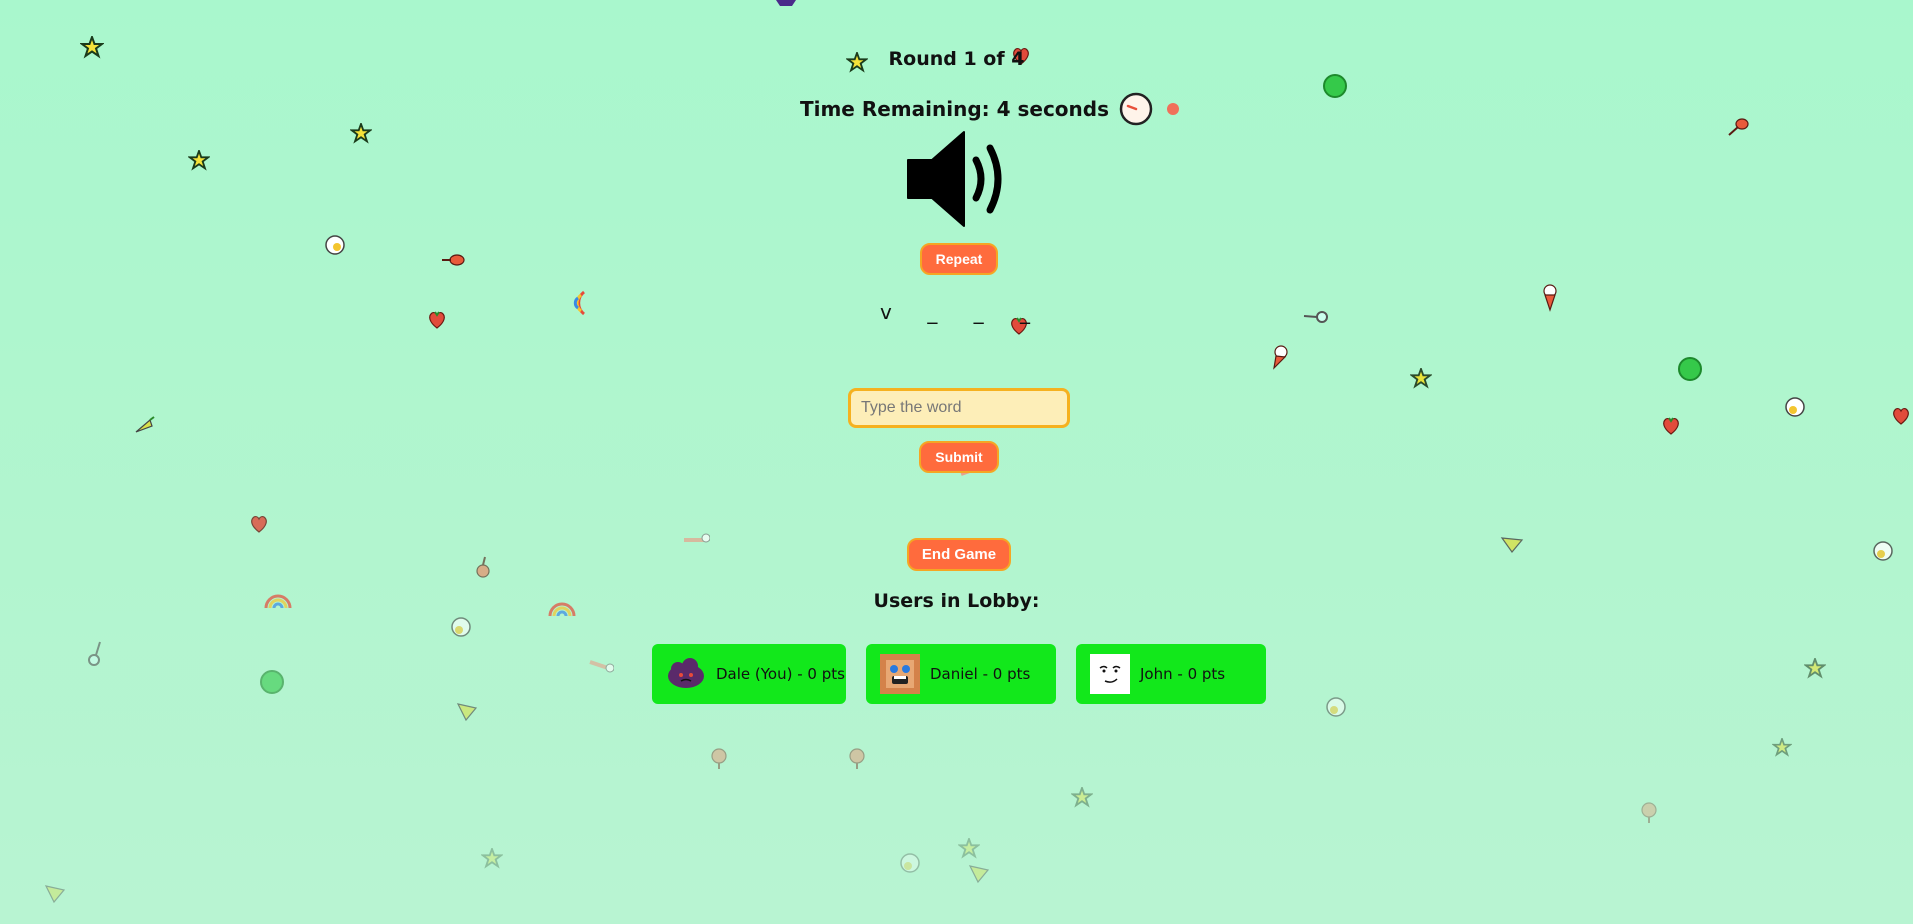 This screenshot has width=1913, height=924. I want to click on player-label: Daniel - 0 pts, so click(980, 674).